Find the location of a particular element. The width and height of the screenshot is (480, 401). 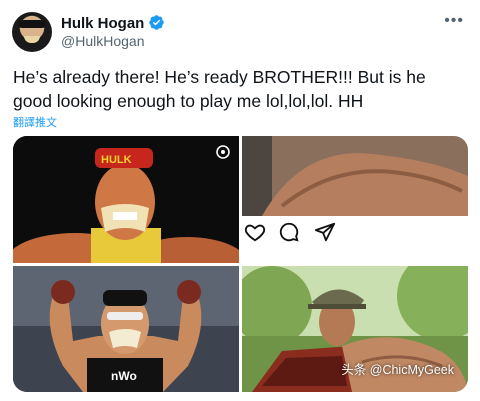

bandana-text: HULK is located at coordinates (116, 160).